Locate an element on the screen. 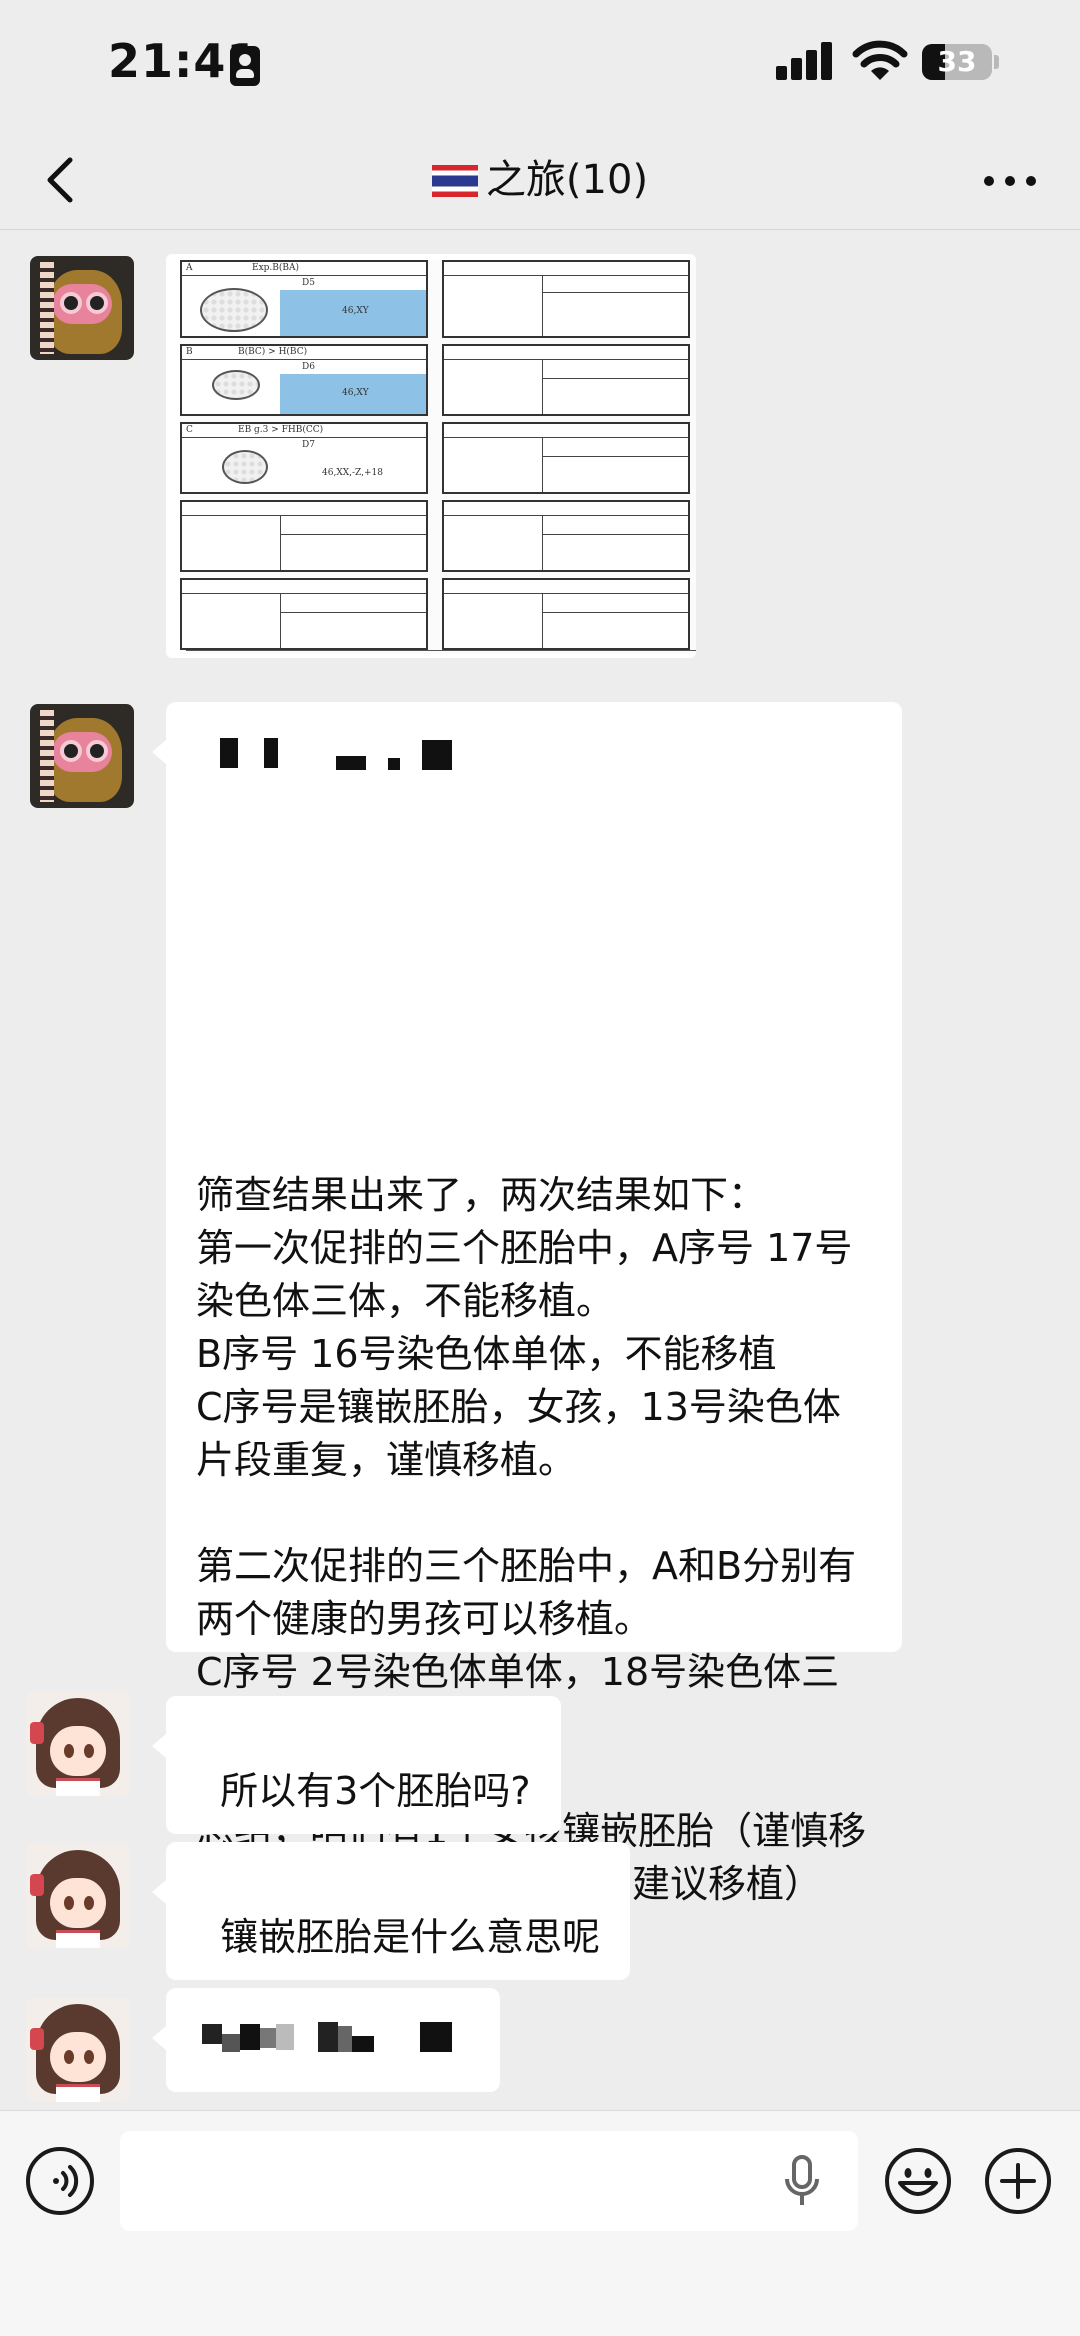 The height and width of the screenshot is (2336, 1080). chat-title: 之旅(10) is located at coordinates (540, 180).